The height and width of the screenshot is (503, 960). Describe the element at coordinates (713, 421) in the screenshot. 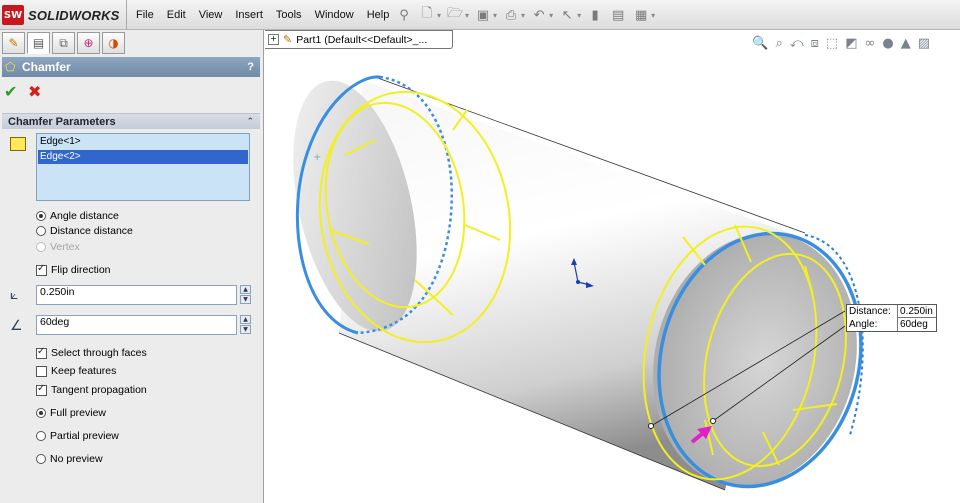

I see `dimension-point` at that location.